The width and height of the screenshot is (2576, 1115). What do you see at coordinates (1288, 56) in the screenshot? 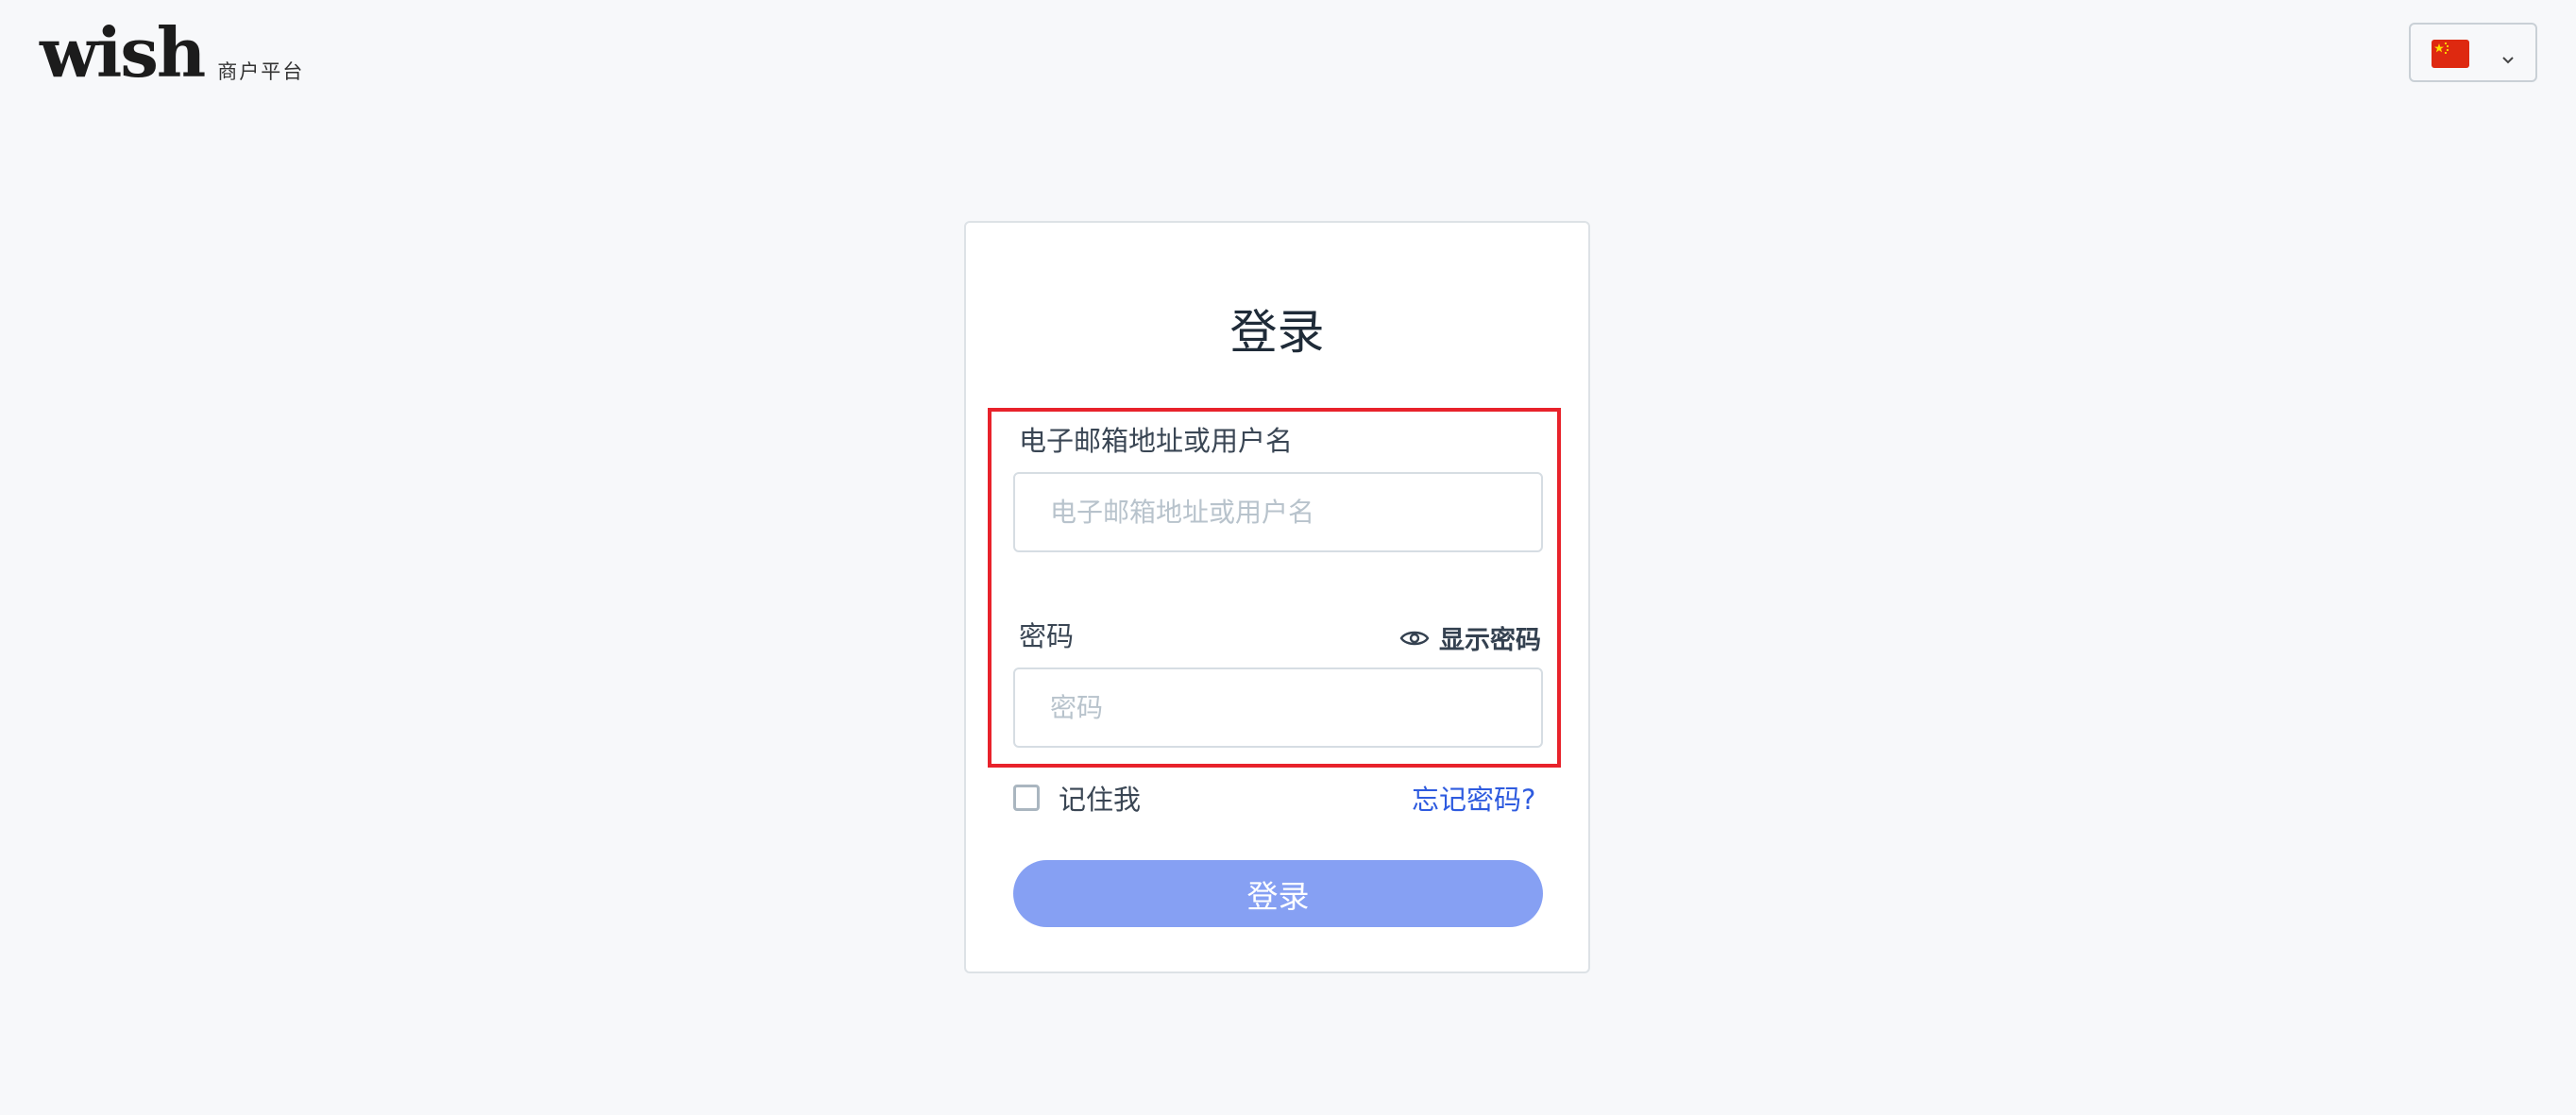
I see `top-header: wish 商户平台` at bounding box center [1288, 56].